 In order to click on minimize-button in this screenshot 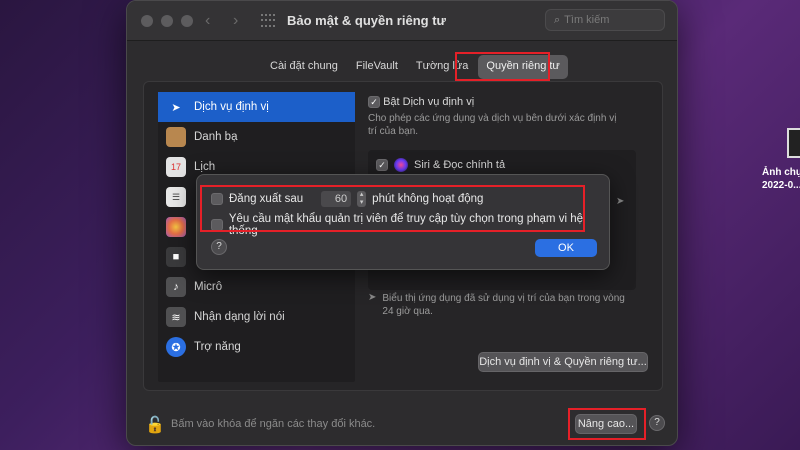, I will do `click(167, 21)`.